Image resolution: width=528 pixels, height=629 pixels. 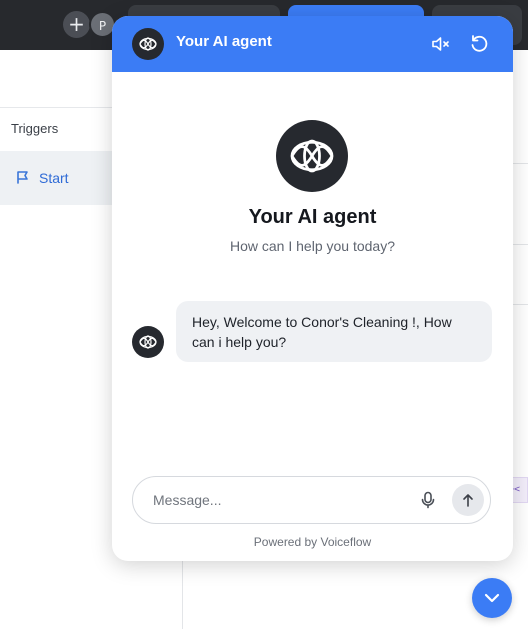 What do you see at coordinates (312, 156) in the screenshot?
I see `agent-avatar-large` at bounding box center [312, 156].